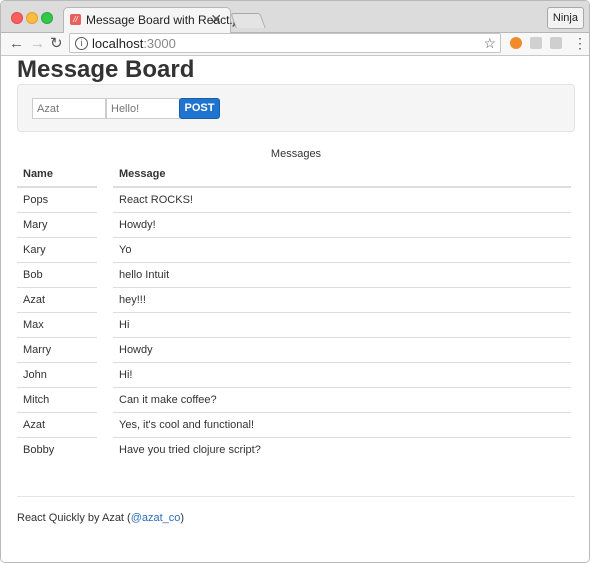 The image size is (590, 563). What do you see at coordinates (57, 350) in the screenshot?
I see `row-name-cell: Marry` at bounding box center [57, 350].